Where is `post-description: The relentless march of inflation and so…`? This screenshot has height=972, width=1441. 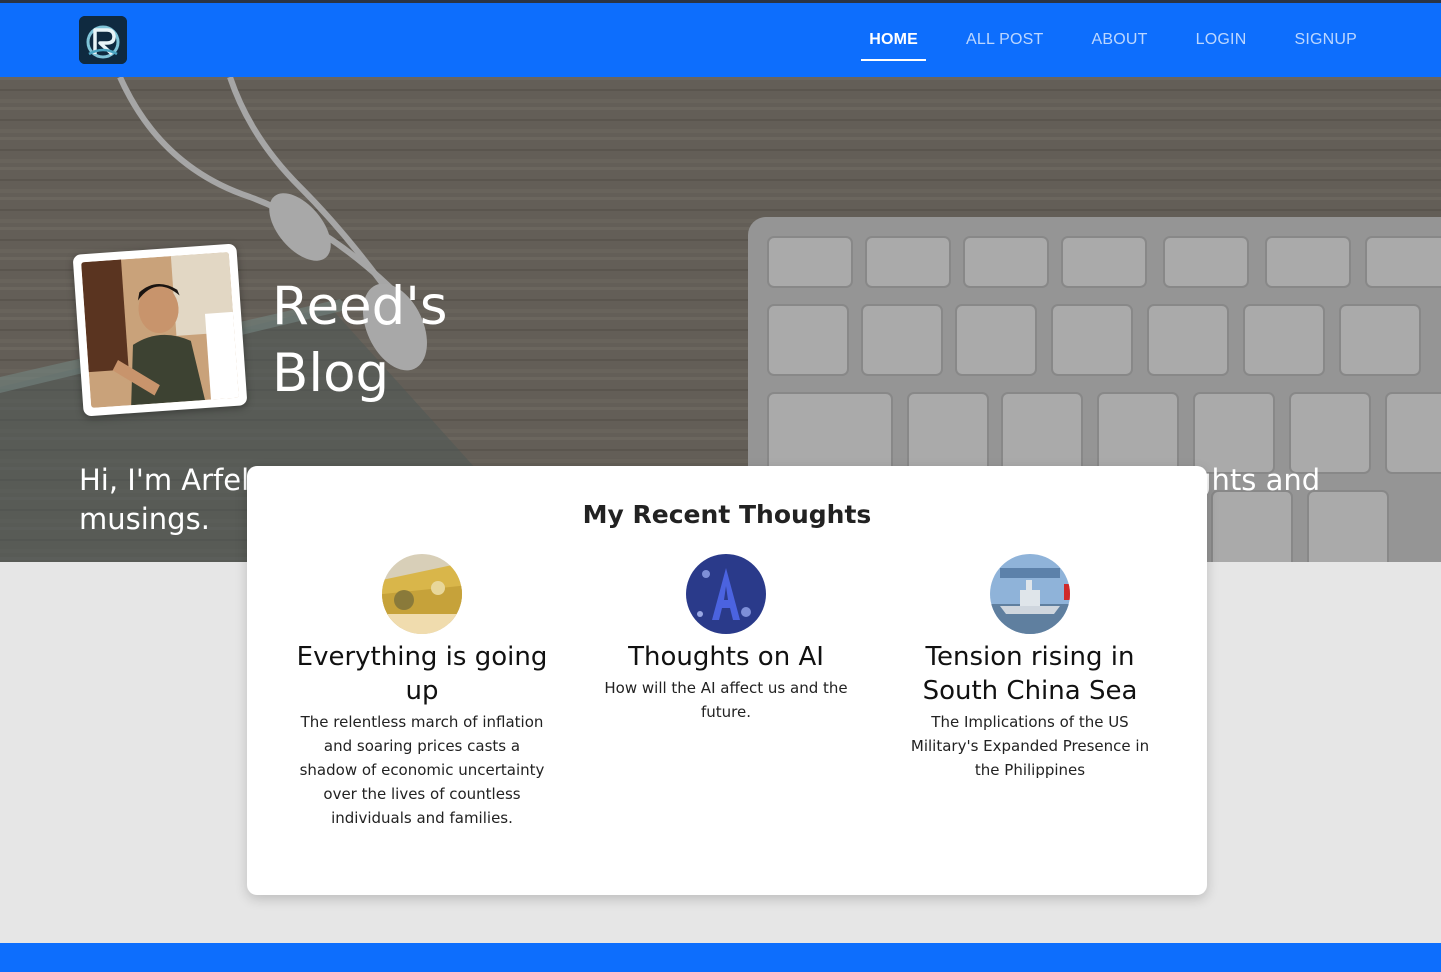 post-description: The relentless march of inflation and so… is located at coordinates (422, 770).